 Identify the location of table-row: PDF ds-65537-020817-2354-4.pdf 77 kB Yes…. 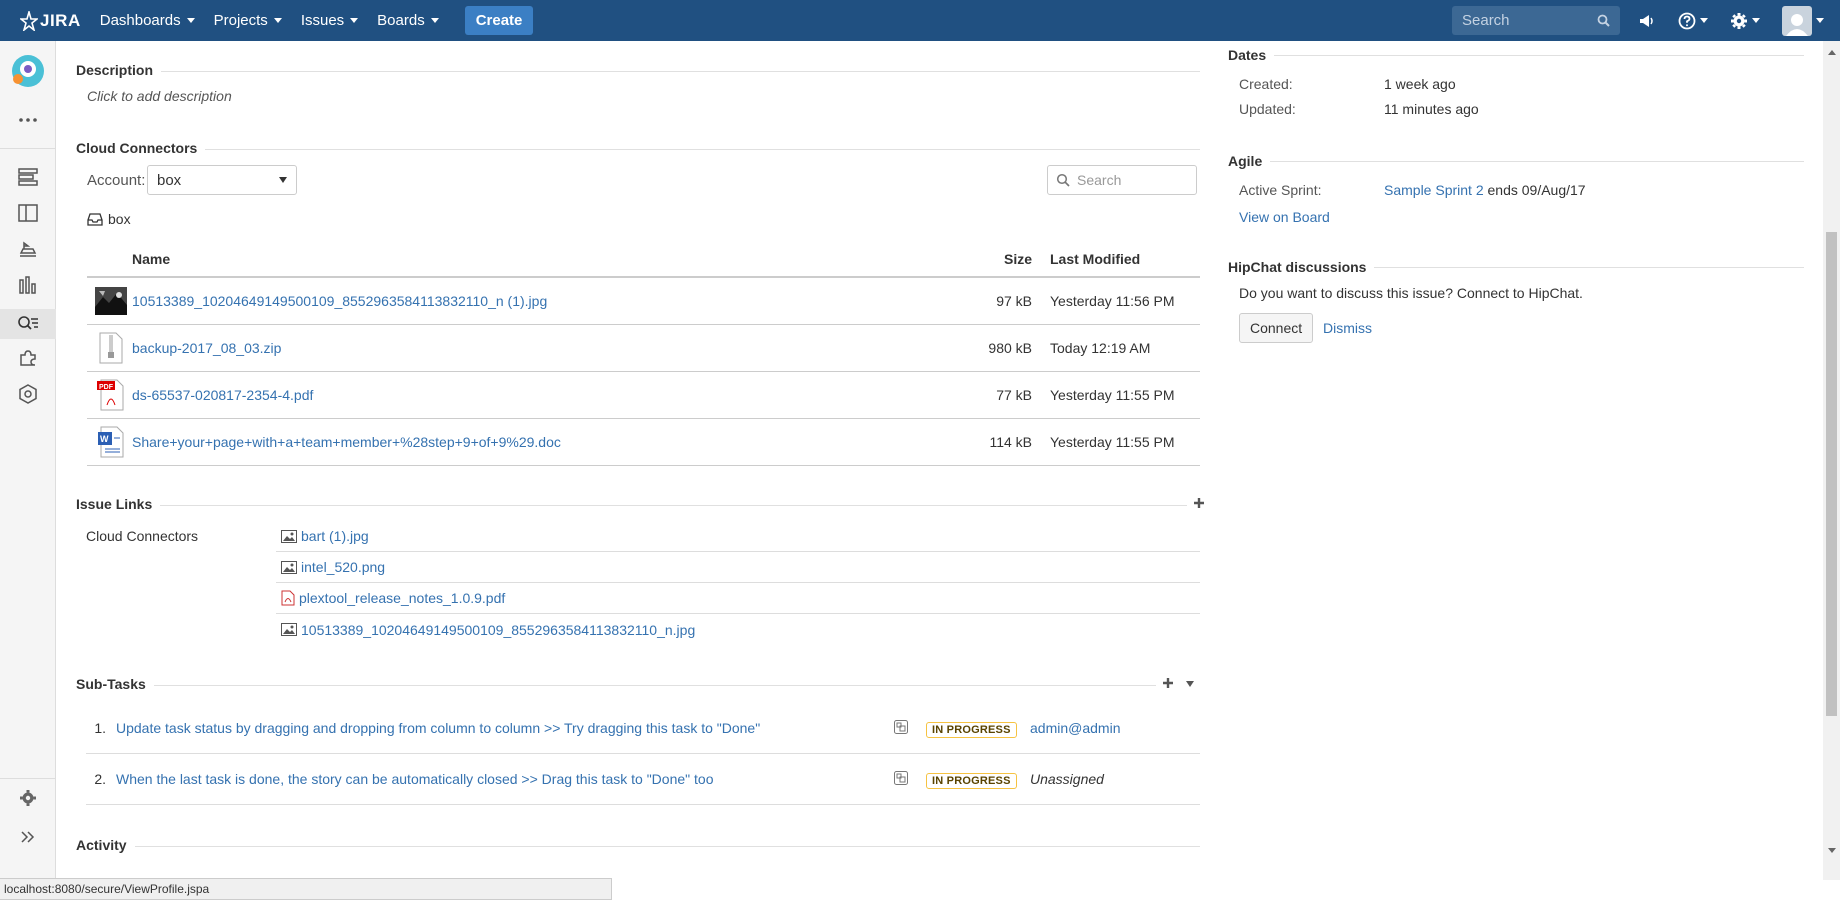
(643, 395).